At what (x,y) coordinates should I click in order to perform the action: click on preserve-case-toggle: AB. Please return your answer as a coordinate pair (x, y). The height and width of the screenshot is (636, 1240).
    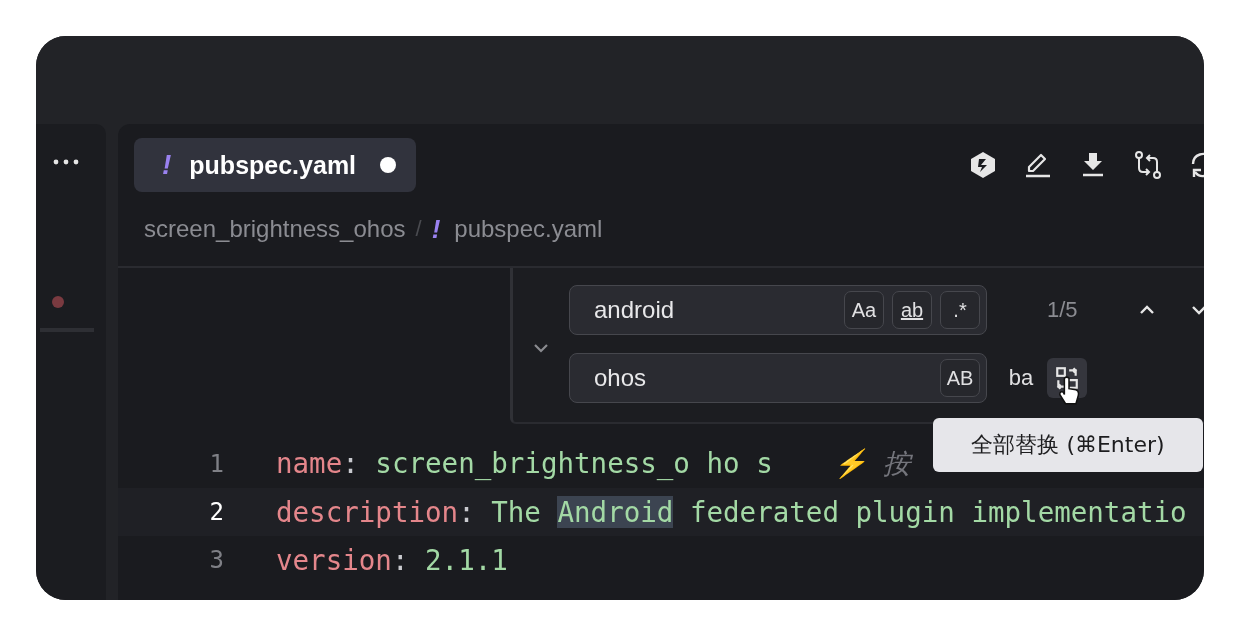
    Looking at the image, I should click on (960, 378).